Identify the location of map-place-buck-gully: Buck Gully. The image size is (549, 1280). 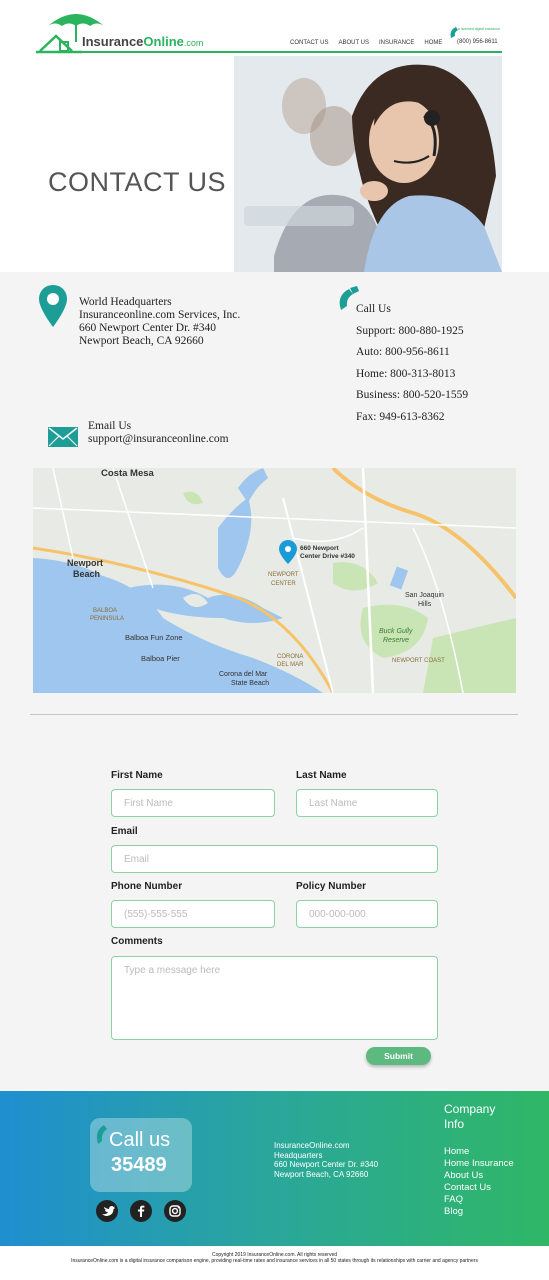
(396, 631).